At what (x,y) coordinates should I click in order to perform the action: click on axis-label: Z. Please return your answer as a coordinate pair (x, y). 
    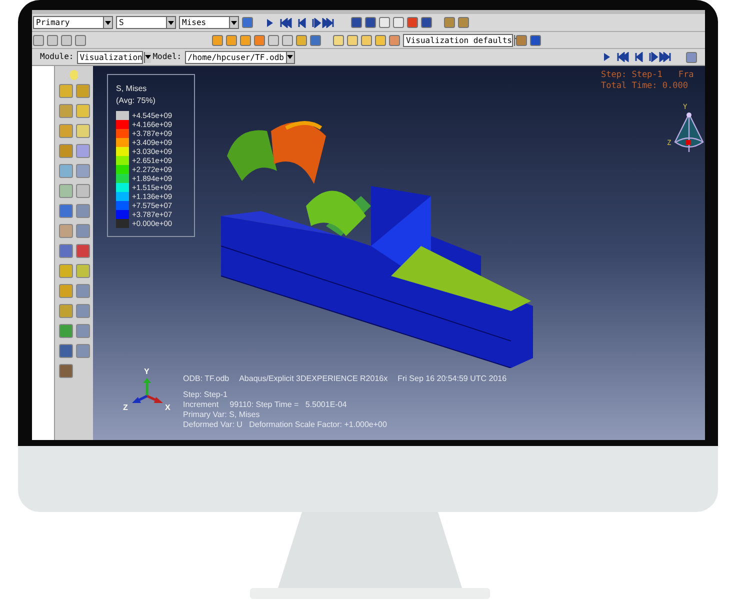
    Looking at the image, I should click on (125, 408).